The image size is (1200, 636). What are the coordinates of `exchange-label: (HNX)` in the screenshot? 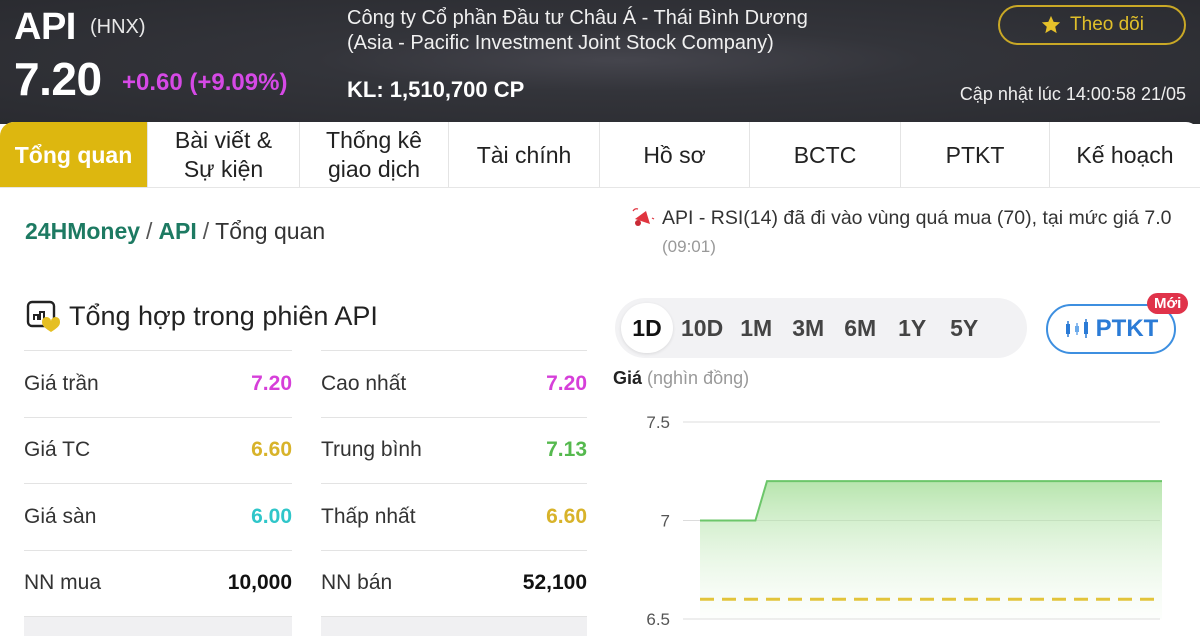 It's located at (118, 27).